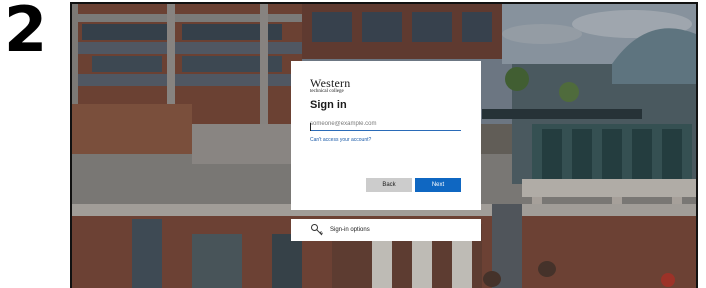 The width and height of the screenshot is (706, 288). Describe the element at coordinates (385, 124) in the screenshot. I see `email-field` at that location.